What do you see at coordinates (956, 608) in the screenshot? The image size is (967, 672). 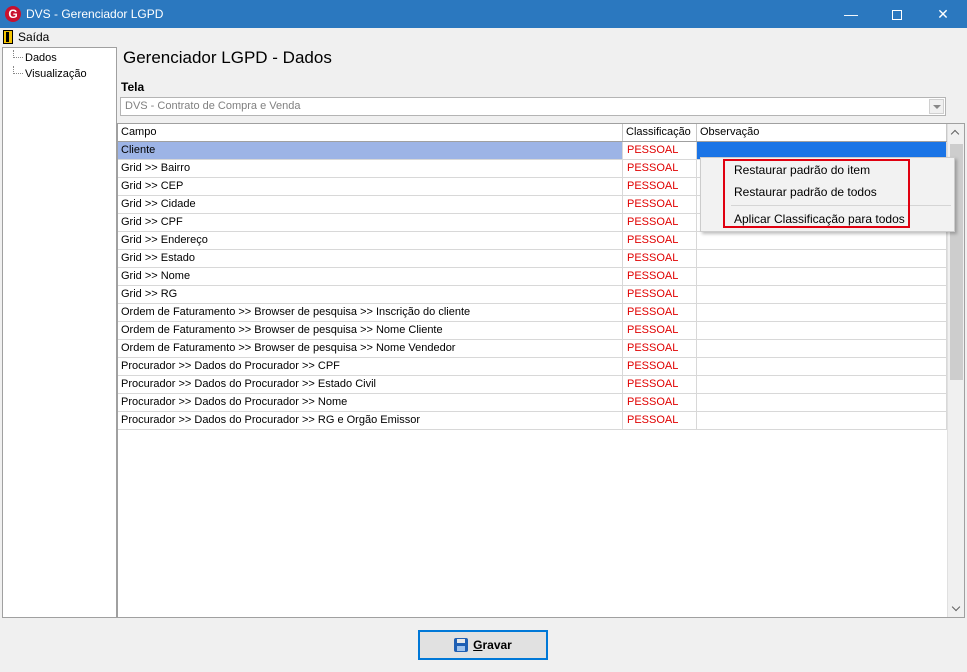 I see `scroll-down-icon` at bounding box center [956, 608].